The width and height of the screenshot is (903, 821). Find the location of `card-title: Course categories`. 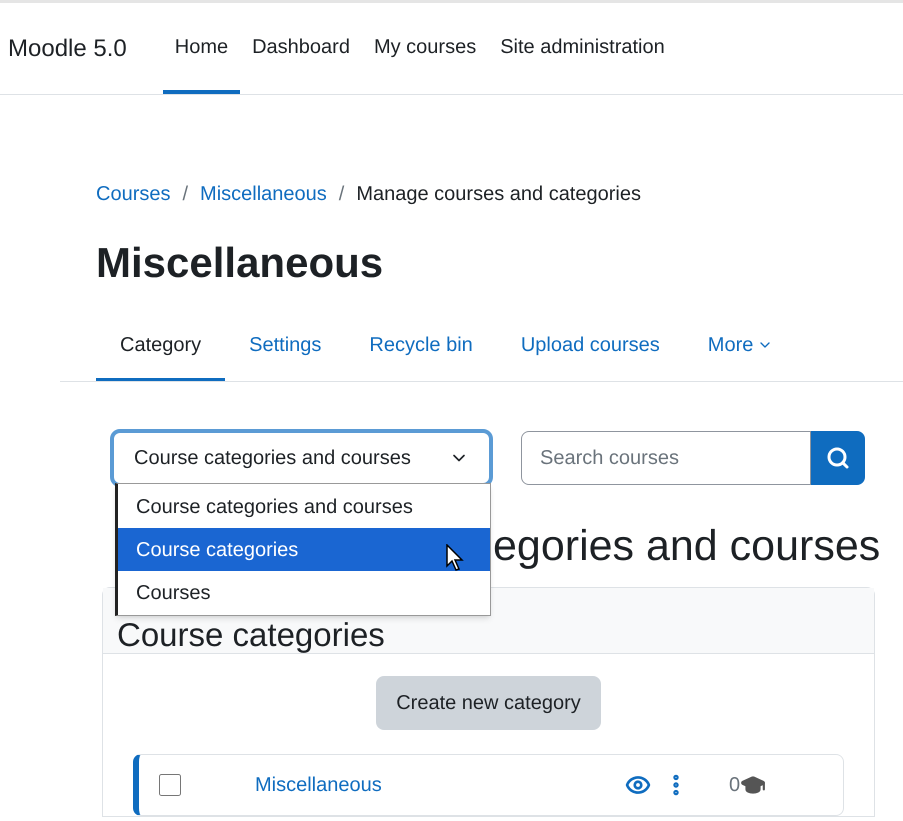

card-title: Course categories is located at coordinates (251, 635).